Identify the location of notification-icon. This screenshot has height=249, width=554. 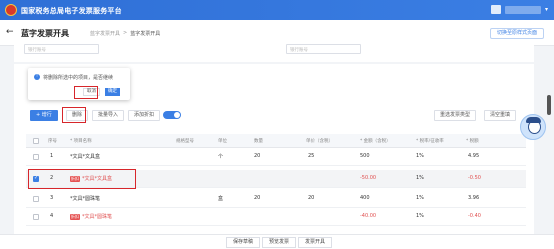
(495, 9).